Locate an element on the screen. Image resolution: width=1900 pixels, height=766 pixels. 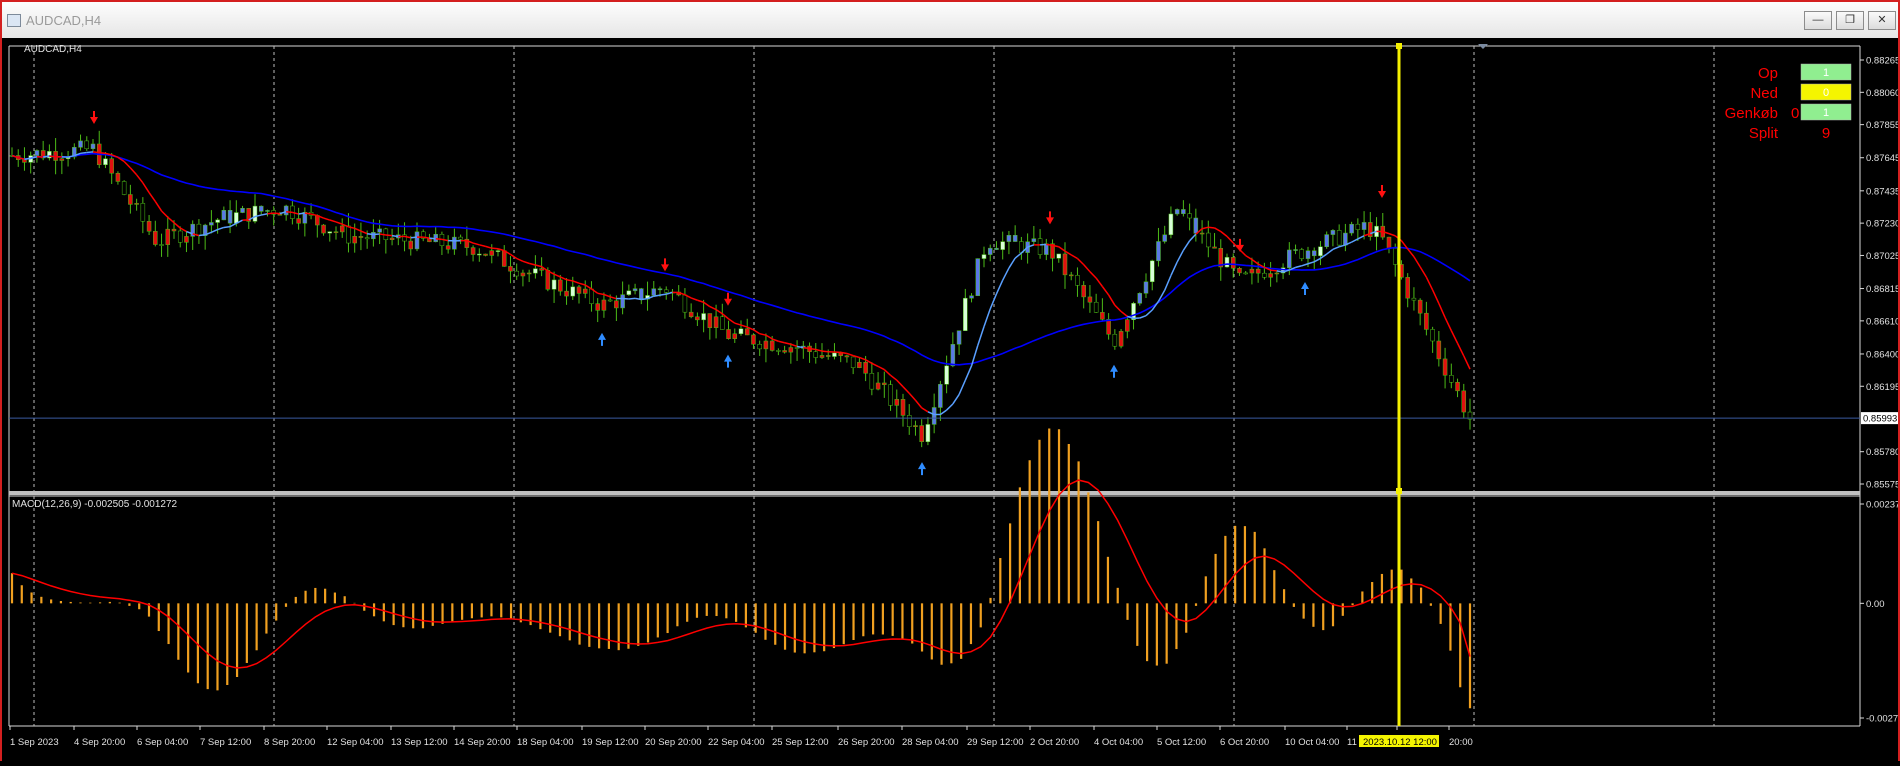
time-axis-label: 4 Oct 04:00 is located at coordinates (1118, 742).